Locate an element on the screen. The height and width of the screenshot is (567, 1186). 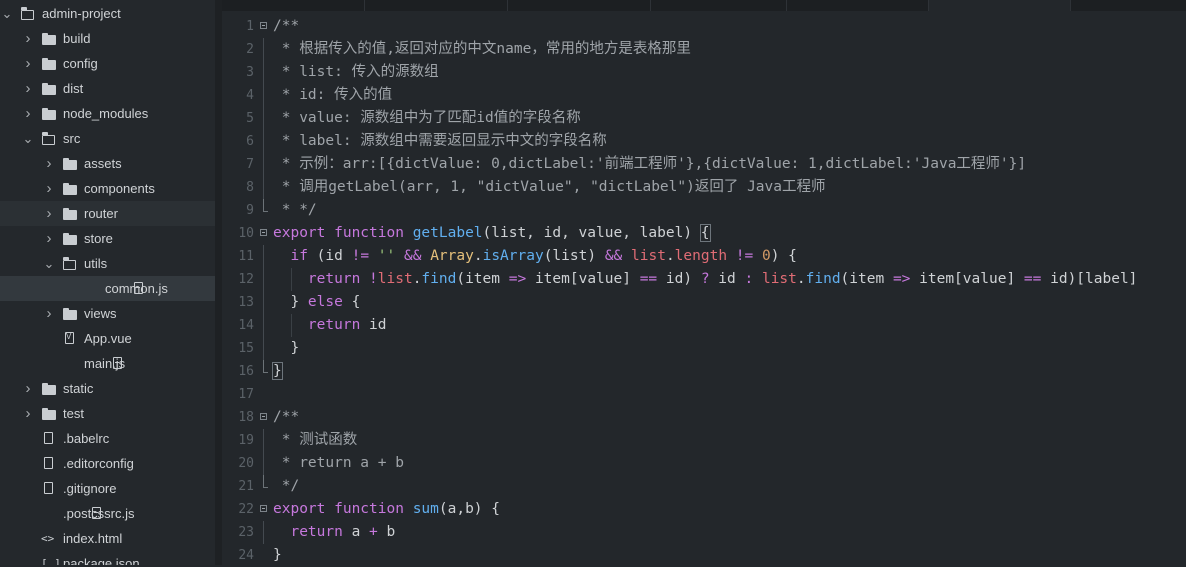
tree-item: › config is located at coordinates (111, 63).